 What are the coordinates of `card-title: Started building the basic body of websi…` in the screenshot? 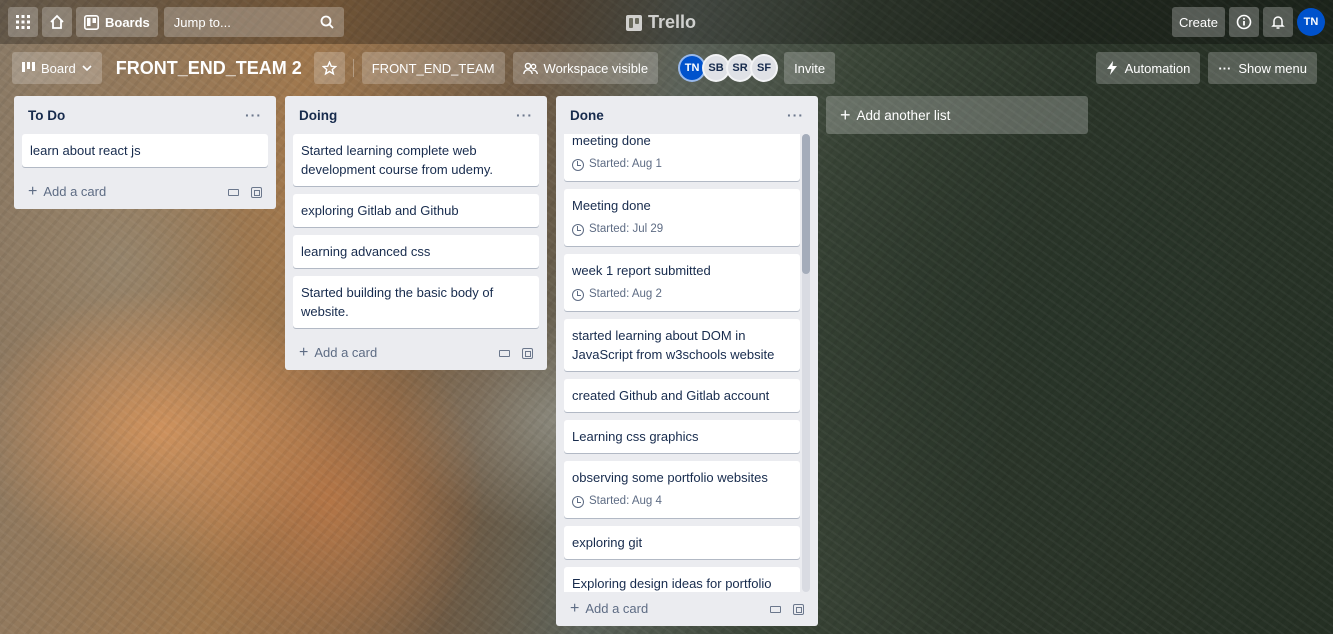 It's located at (397, 302).